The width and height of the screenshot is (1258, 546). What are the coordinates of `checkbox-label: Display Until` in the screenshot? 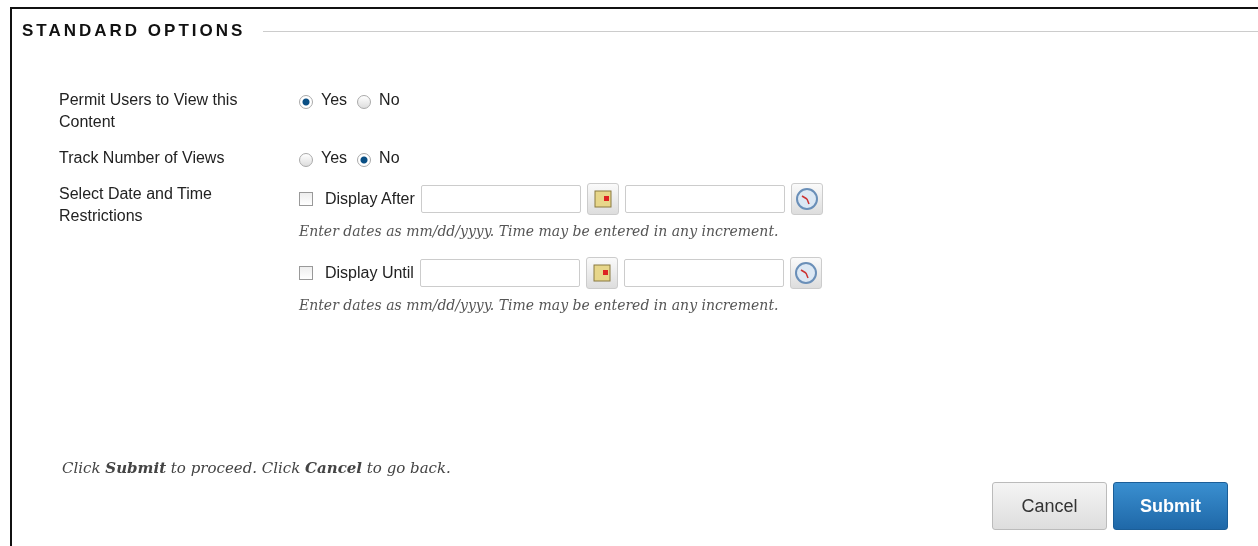 It's located at (369, 273).